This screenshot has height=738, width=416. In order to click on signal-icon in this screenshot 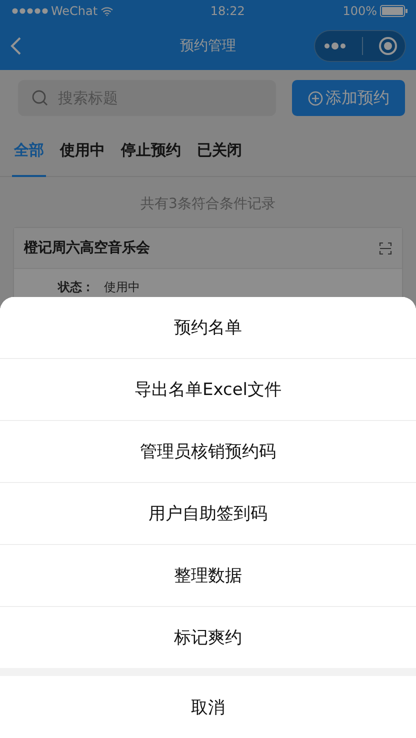, I will do `click(30, 11)`.